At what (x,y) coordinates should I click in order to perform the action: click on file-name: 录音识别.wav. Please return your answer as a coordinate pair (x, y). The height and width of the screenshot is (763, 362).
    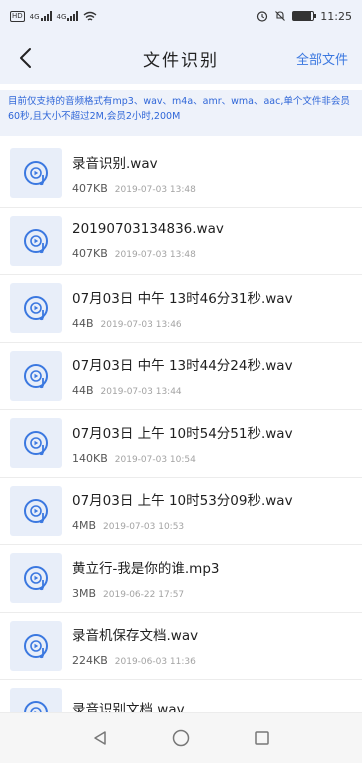
    Looking at the image, I should click on (115, 163).